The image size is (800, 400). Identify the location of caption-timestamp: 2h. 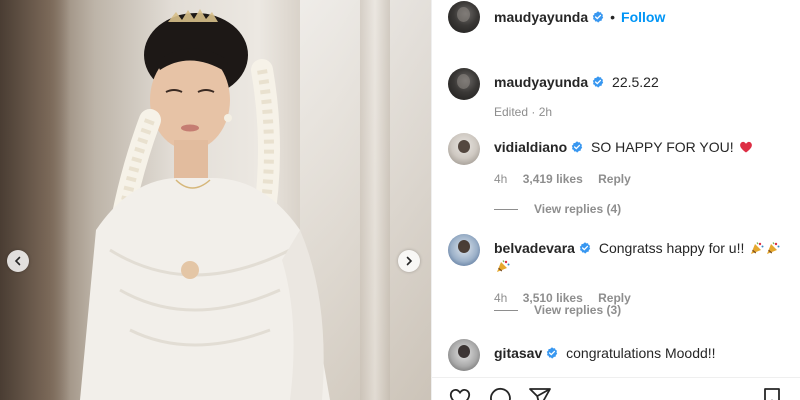
(545, 112).